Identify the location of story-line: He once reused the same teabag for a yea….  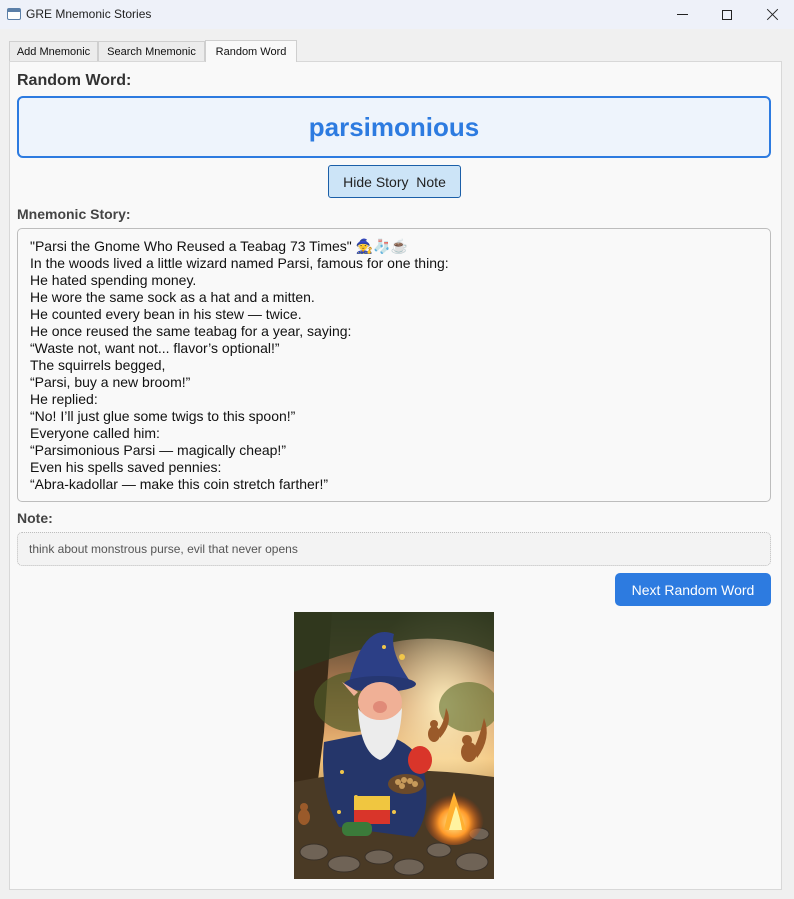
(191, 331).